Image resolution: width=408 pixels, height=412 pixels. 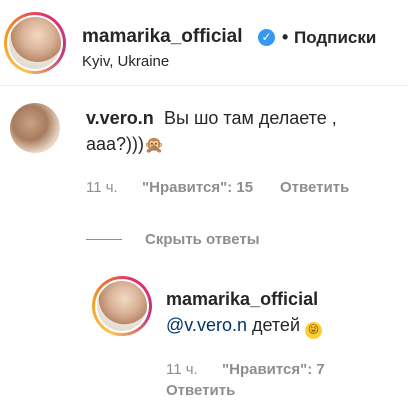 What do you see at coordinates (250, 118) in the screenshot?
I see `comment-text-line1: Вы шо там делаете ,` at bounding box center [250, 118].